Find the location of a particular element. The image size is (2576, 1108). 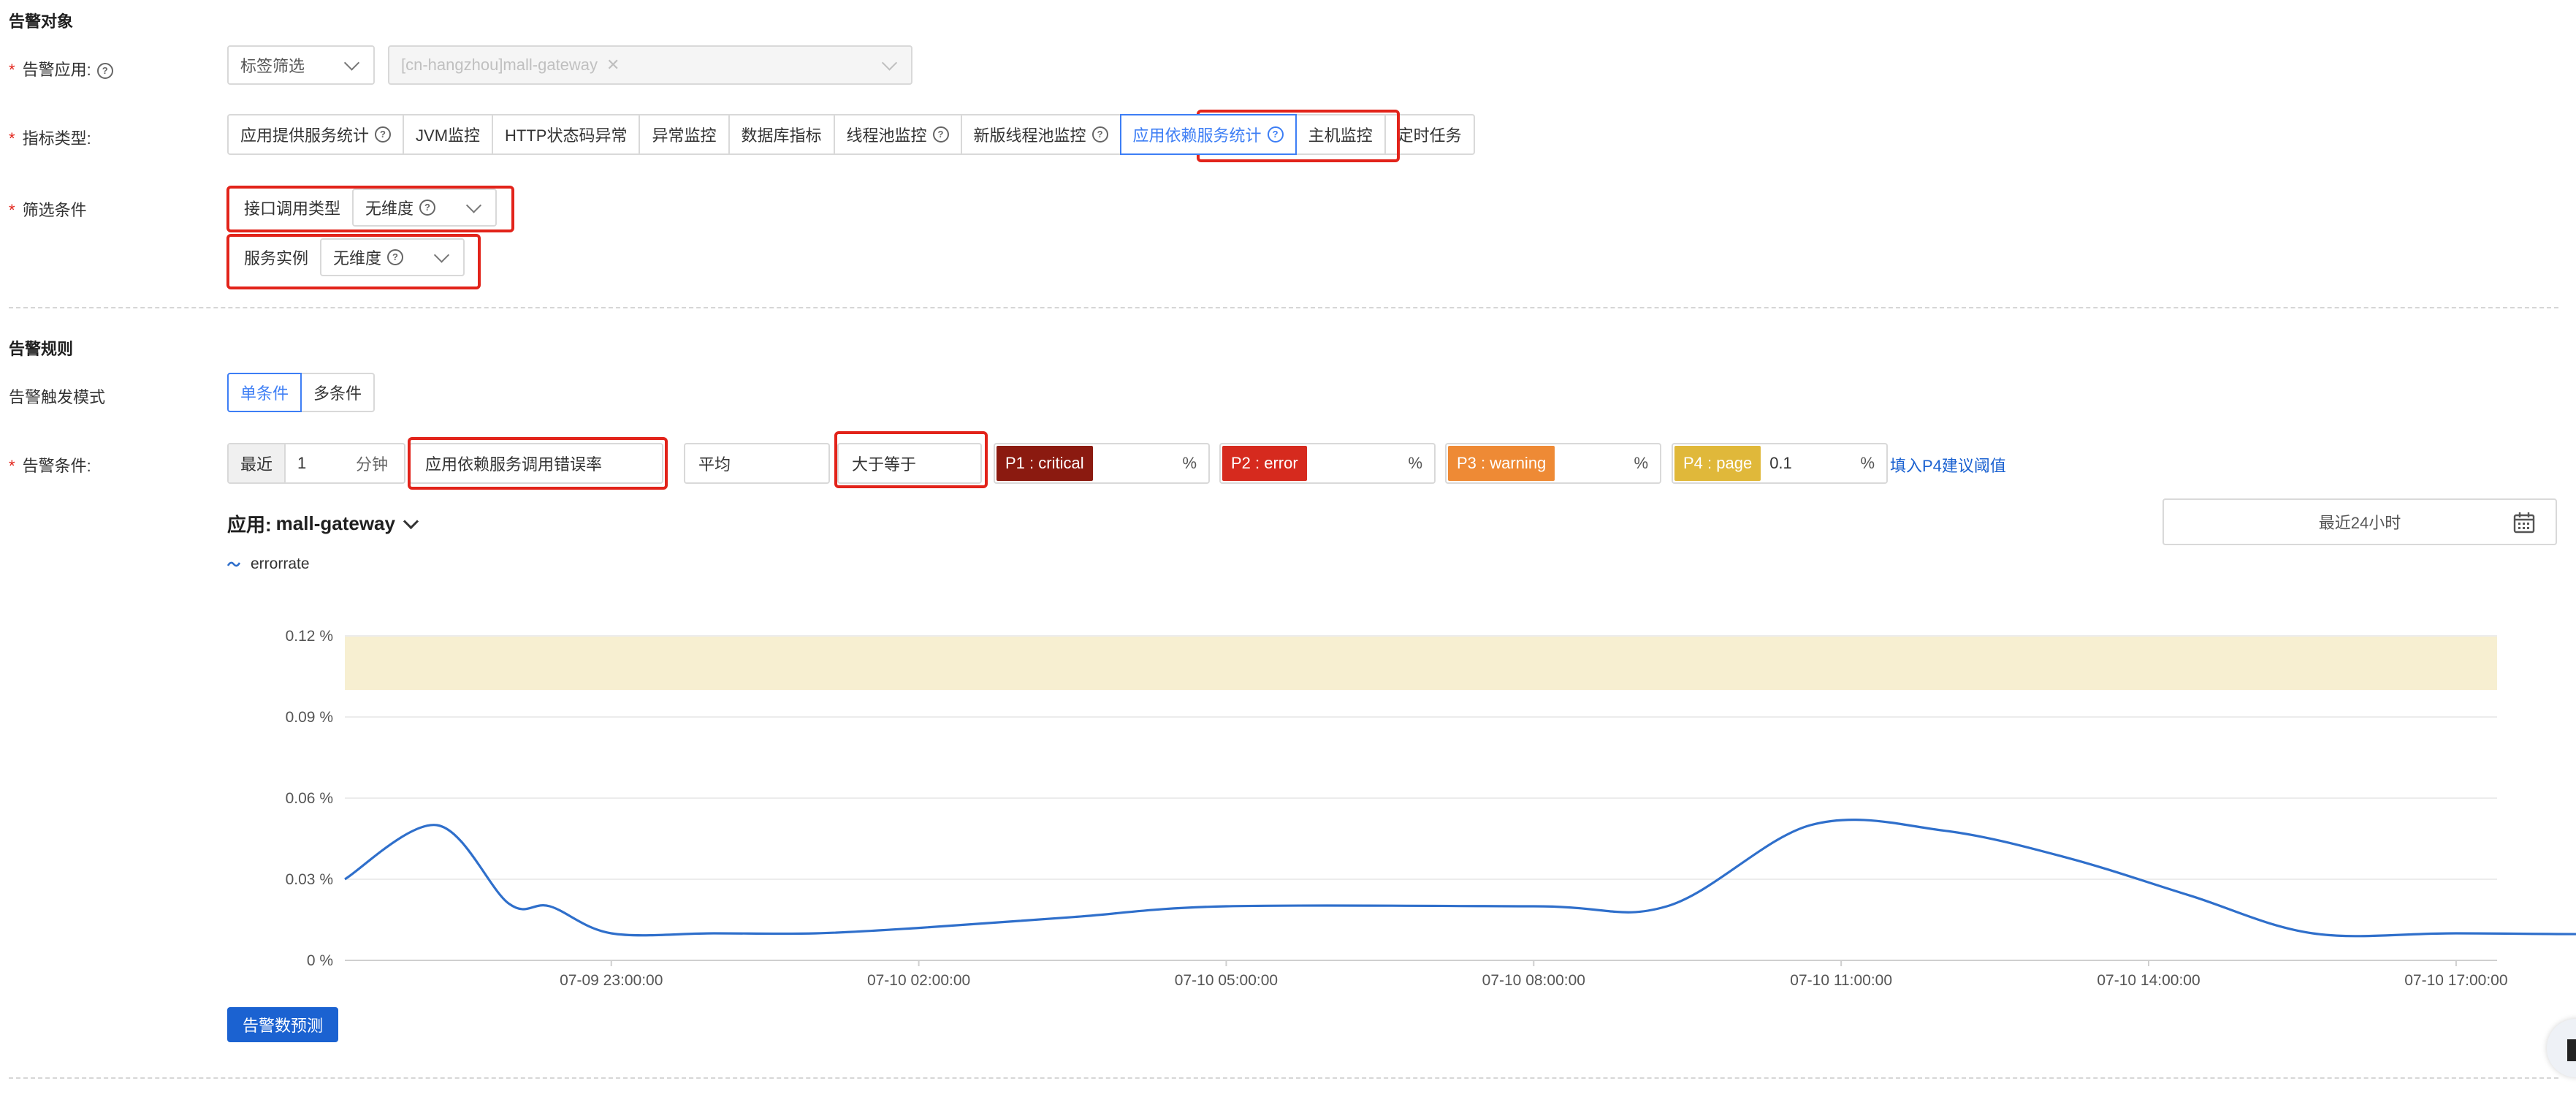

level-badge-p4: P4 : page is located at coordinates (1717, 463).